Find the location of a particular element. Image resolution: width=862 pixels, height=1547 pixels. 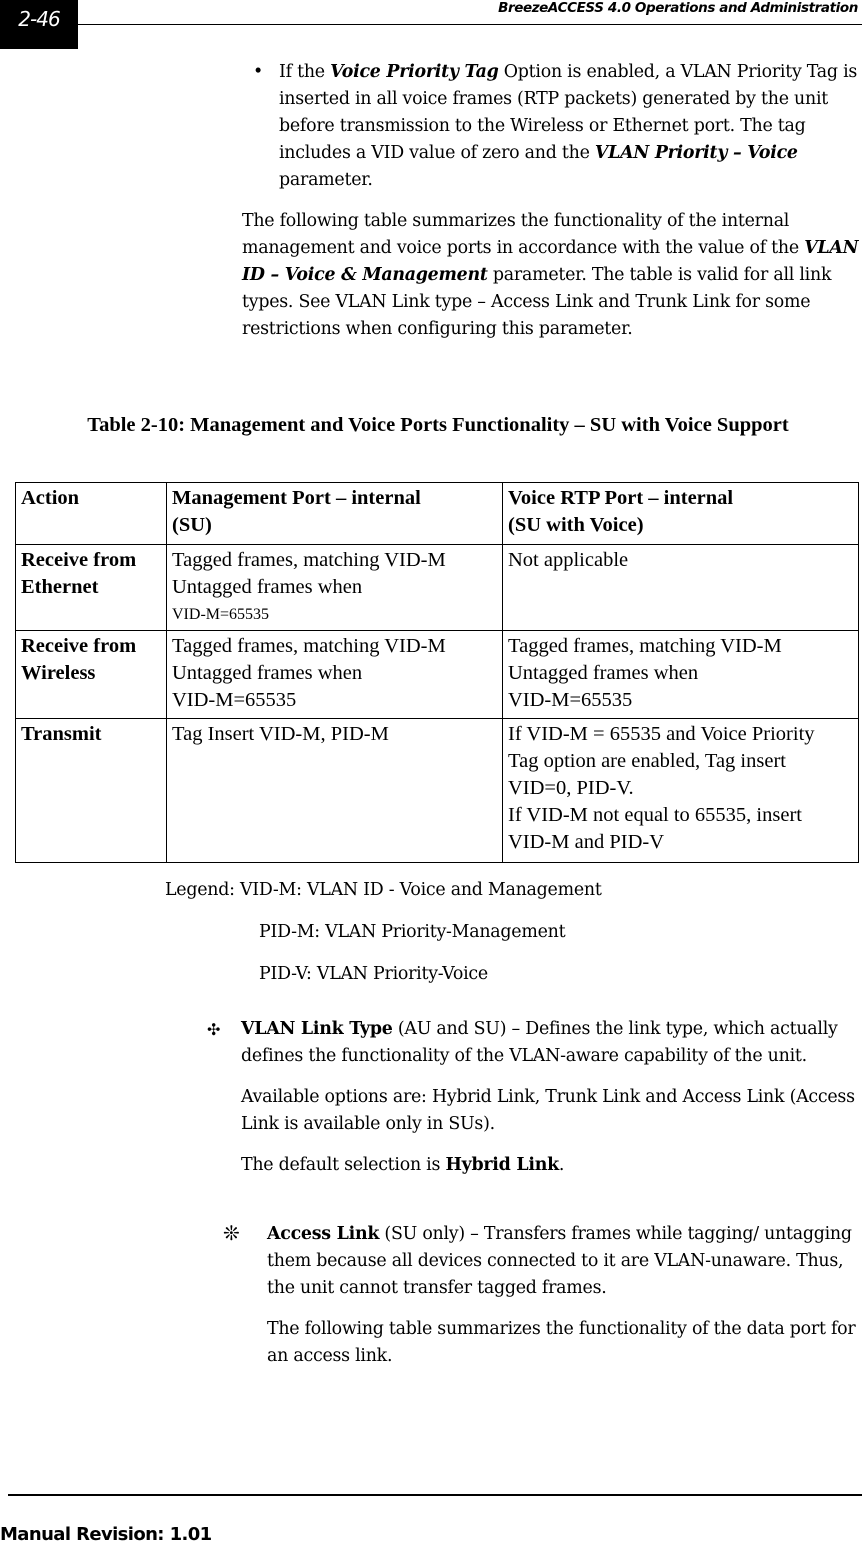

access-link-name: Access Link is located at coordinates (323, 1234).